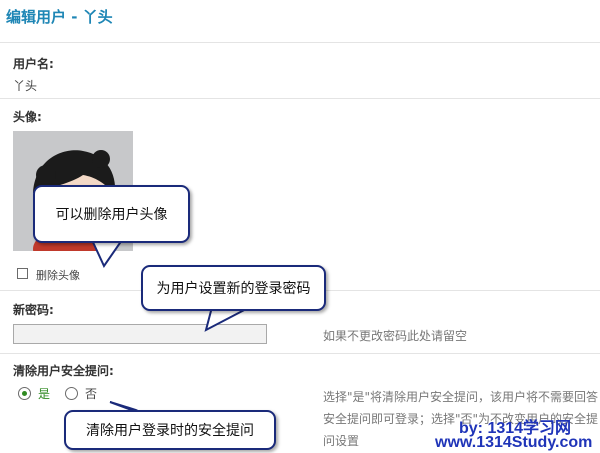 The width and height of the screenshot is (600, 453). Describe the element at coordinates (170, 430) in the screenshot. I see `security-callout: 清除用户登录时的安全提问` at that location.